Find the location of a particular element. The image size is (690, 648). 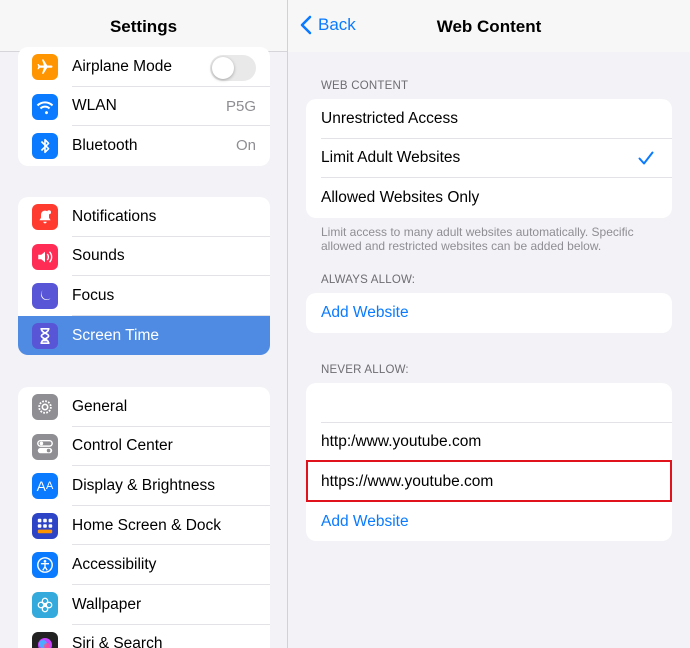

sidebar-item-screen-time: Screen Time is located at coordinates (144, 335).